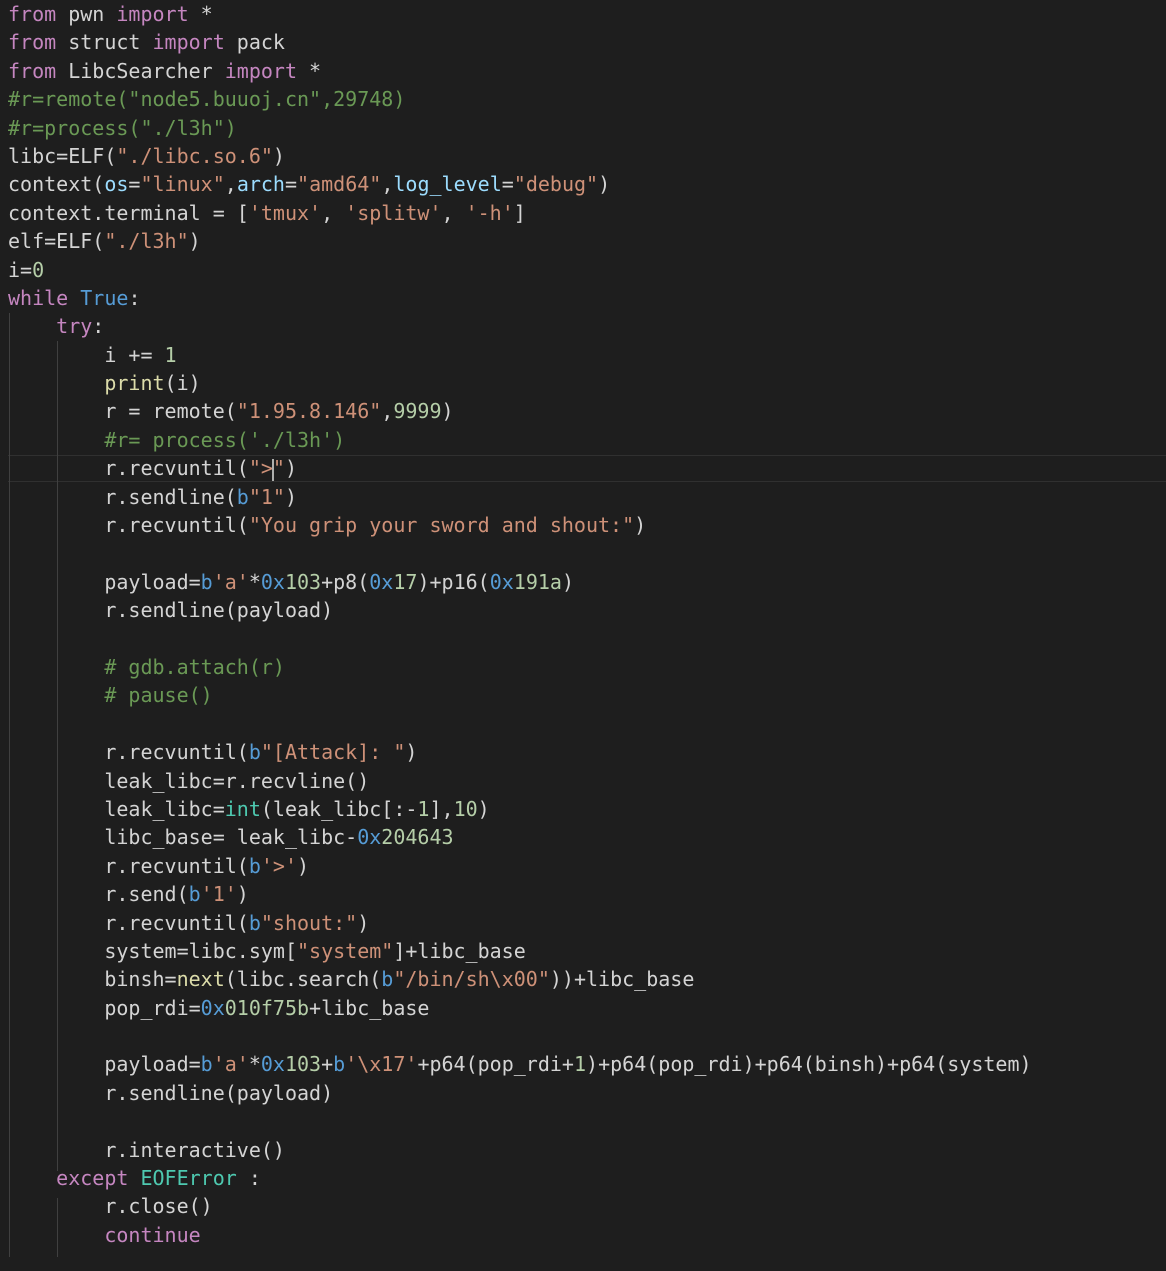  I want to click on code-token: ", so click(278, 468).